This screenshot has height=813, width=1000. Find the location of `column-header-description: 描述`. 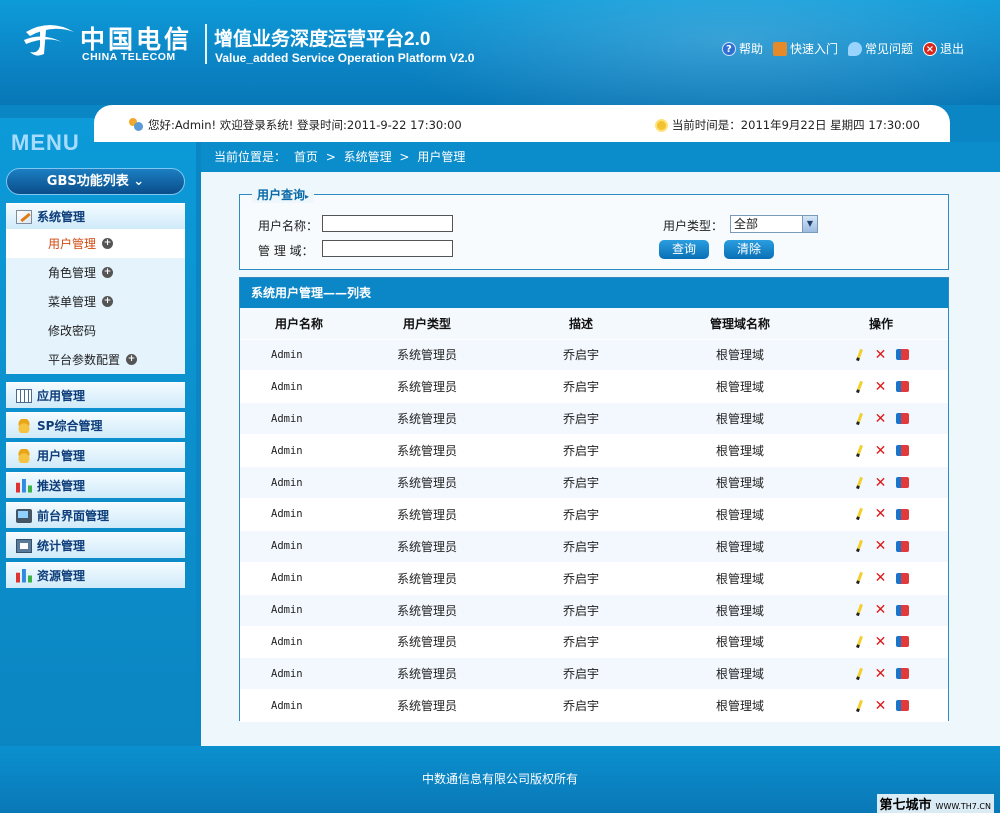

column-header-description: 描述 is located at coordinates (581, 323).